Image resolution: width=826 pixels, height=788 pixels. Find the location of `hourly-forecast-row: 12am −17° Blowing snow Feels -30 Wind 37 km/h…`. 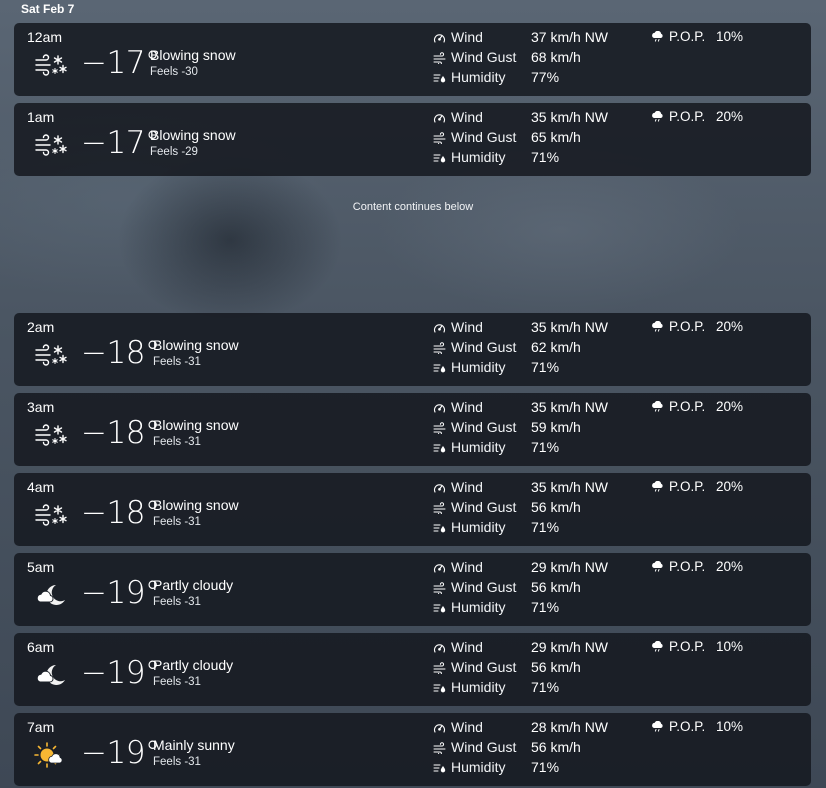

hourly-forecast-row: 12am −17° Blowing snow Feels -30 Wind 37 km/h… is located at coordinates (412, 59).